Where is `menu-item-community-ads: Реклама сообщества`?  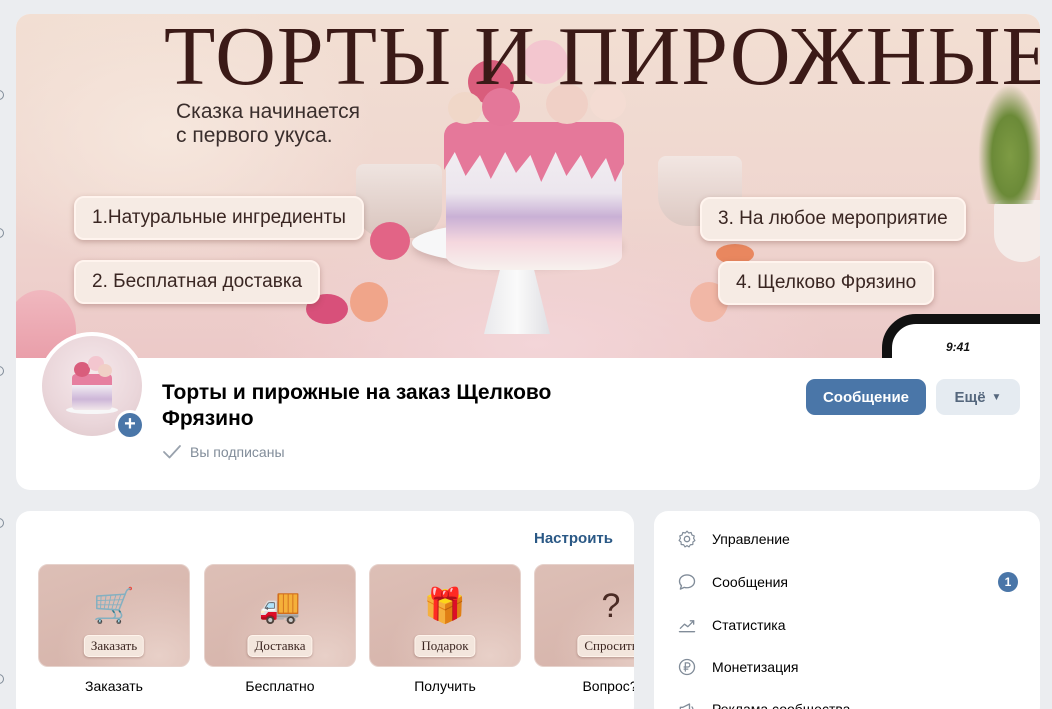 menu-item-community-ads: Реклама сообщества is located at coordinates (763, 703).